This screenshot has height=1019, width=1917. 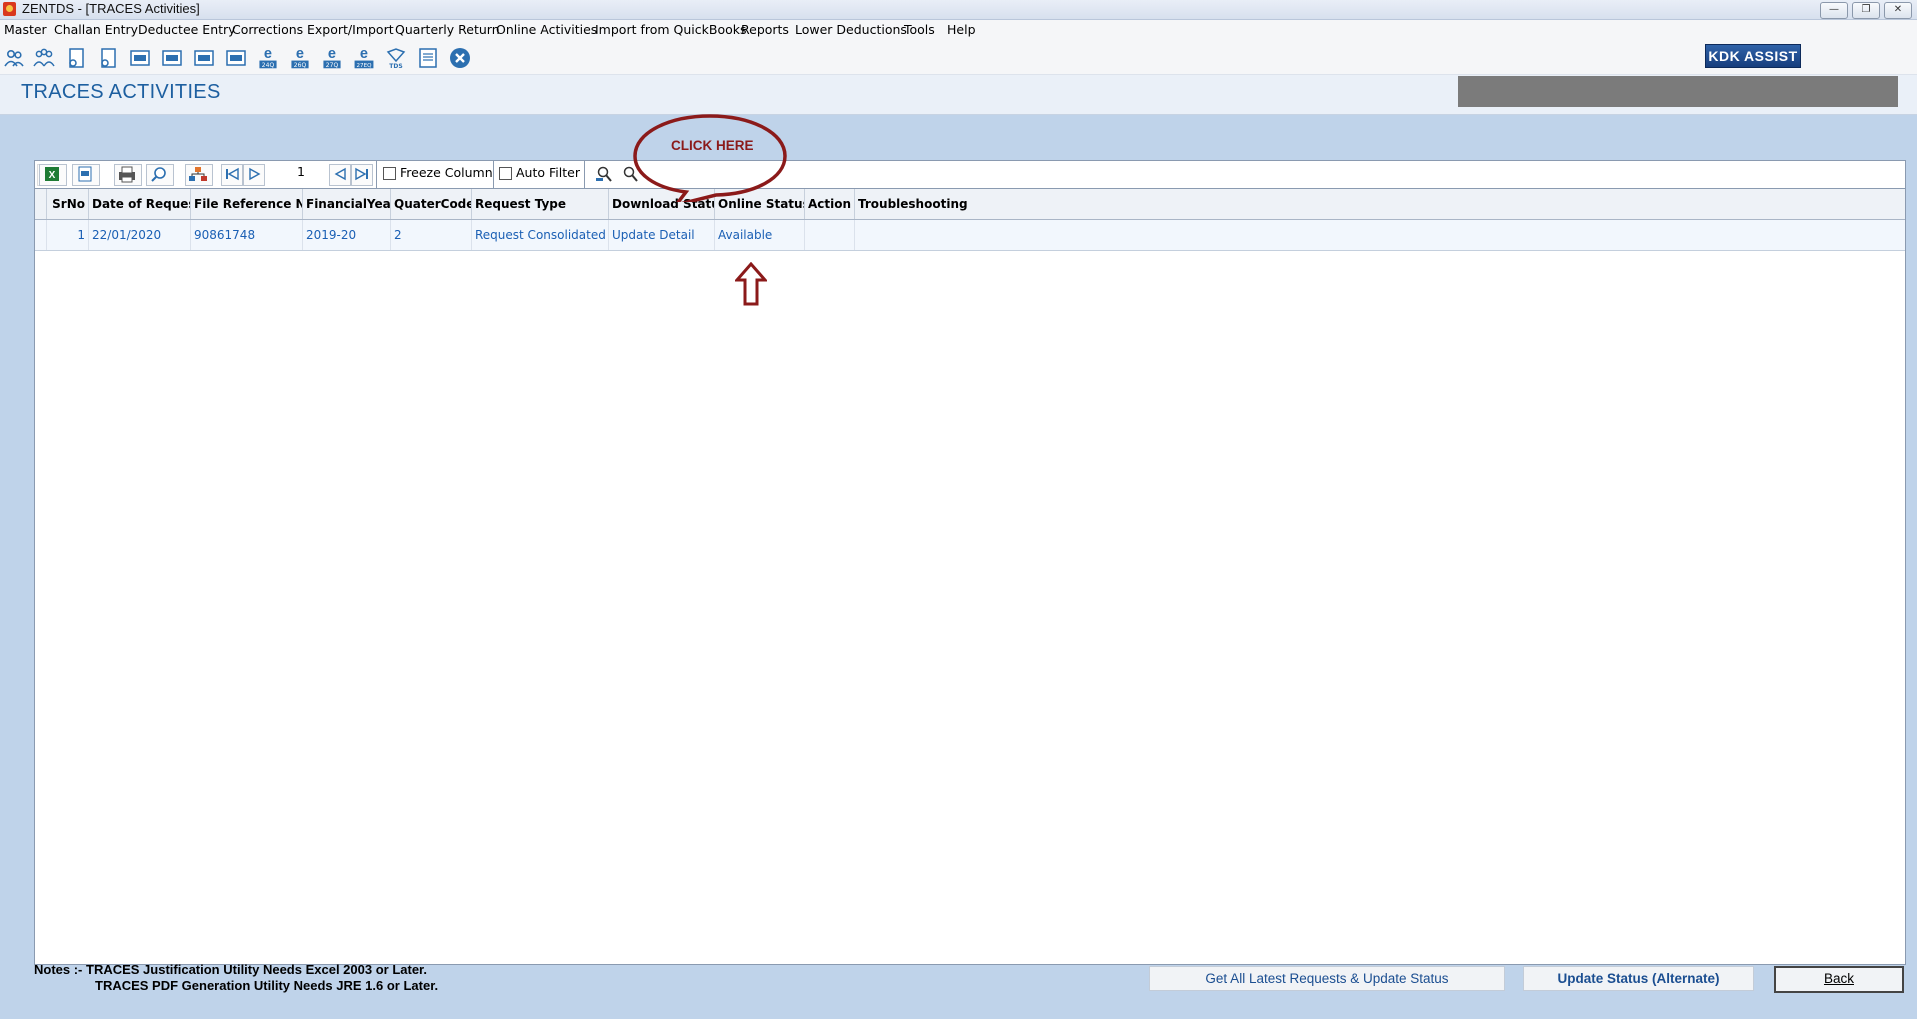 What do you see at coordinates (187, 29) in the screenshot?
I see `menu-deductee-entry: Deductee Entry` at bounding box center [187, 29].